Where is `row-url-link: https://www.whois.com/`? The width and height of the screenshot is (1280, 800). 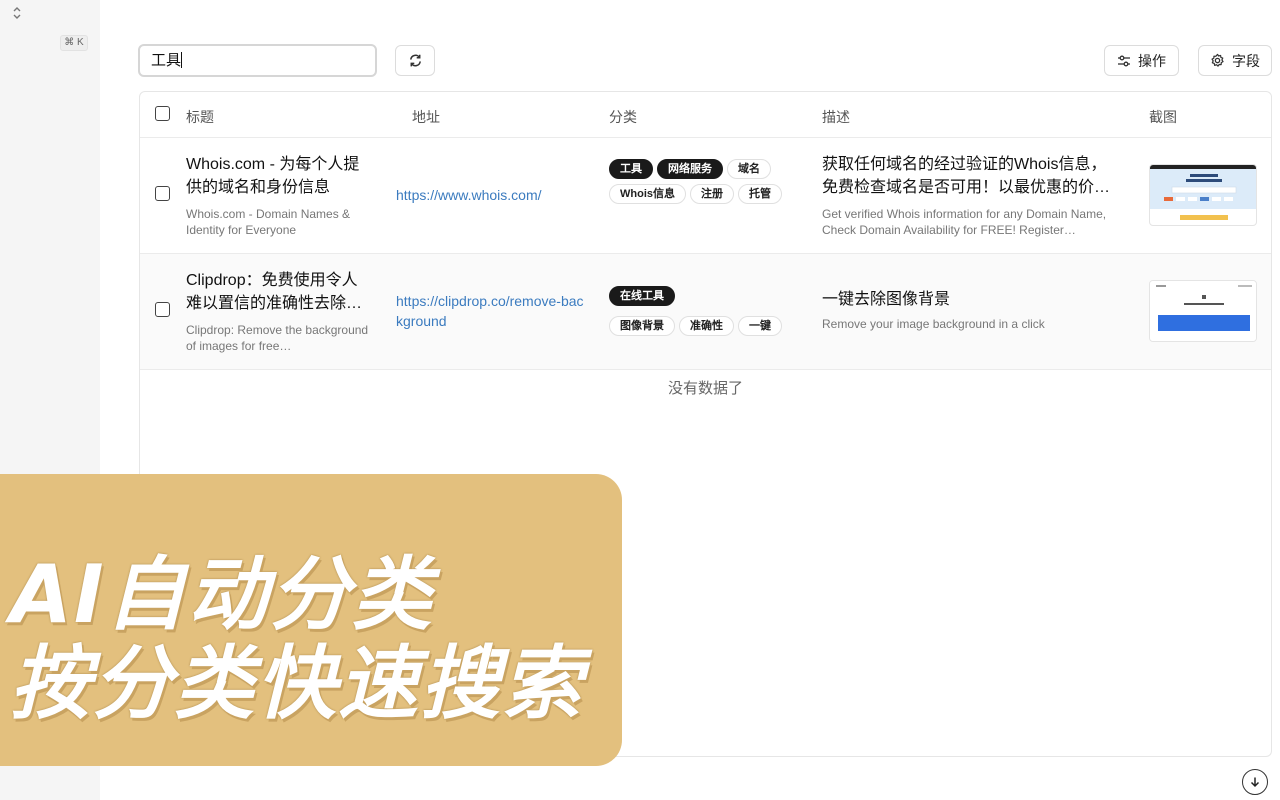 row-url-link: https://www.whois.com/ is located at coordinates (491, 195).